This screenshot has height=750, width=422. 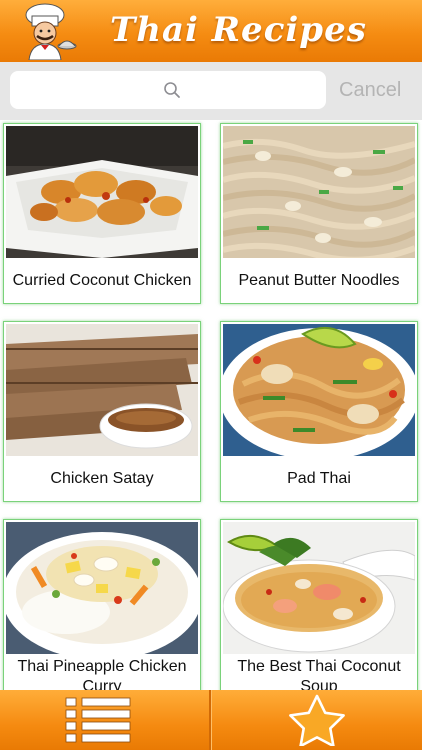 I want to click on tab-bar, so click(x=211, y=720).